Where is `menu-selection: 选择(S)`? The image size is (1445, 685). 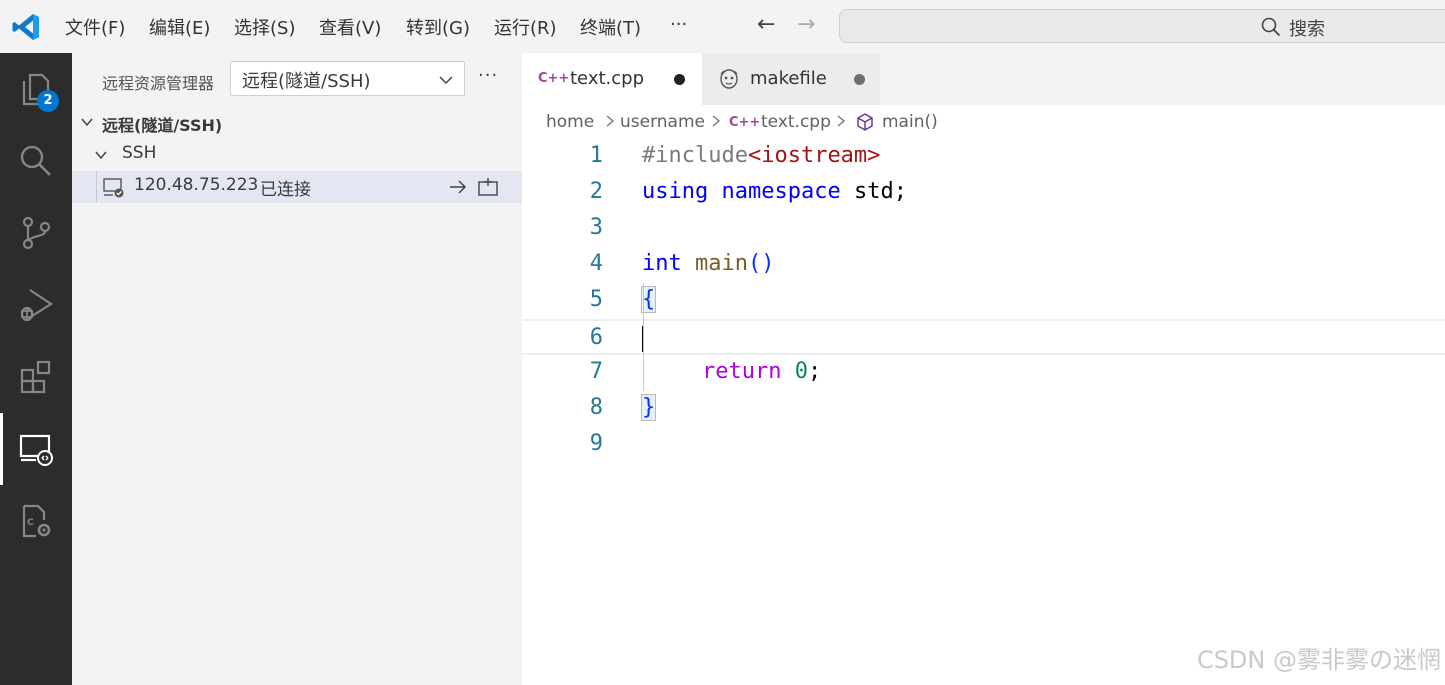
menu-selection: 选择(S) is located at coordinates (264, 27).